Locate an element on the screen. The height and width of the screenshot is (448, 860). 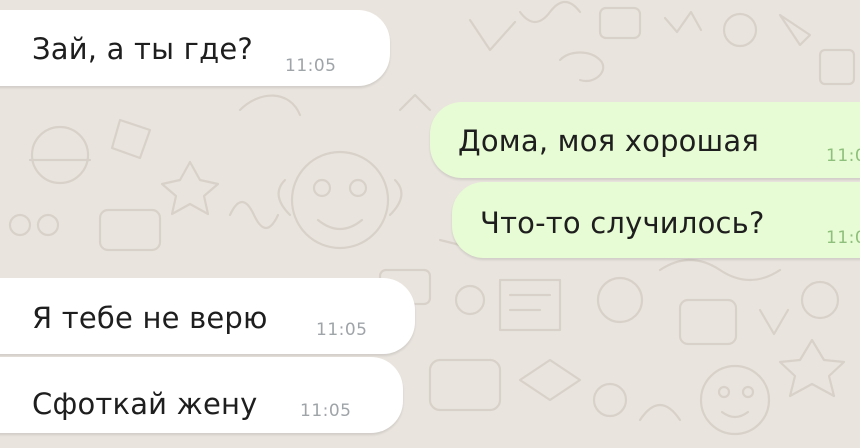
message-text: Зай, а ты где? is located at coordinates (142, 49).